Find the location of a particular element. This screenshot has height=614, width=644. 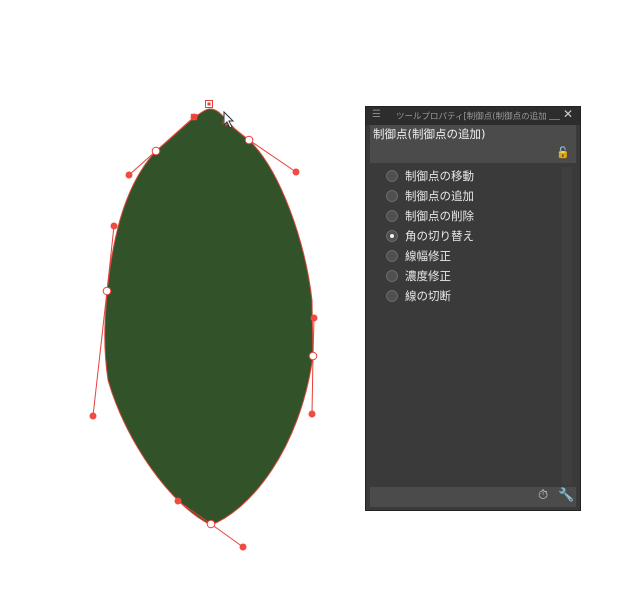

close-icon: ✕ is located at coordinates (568, 114).